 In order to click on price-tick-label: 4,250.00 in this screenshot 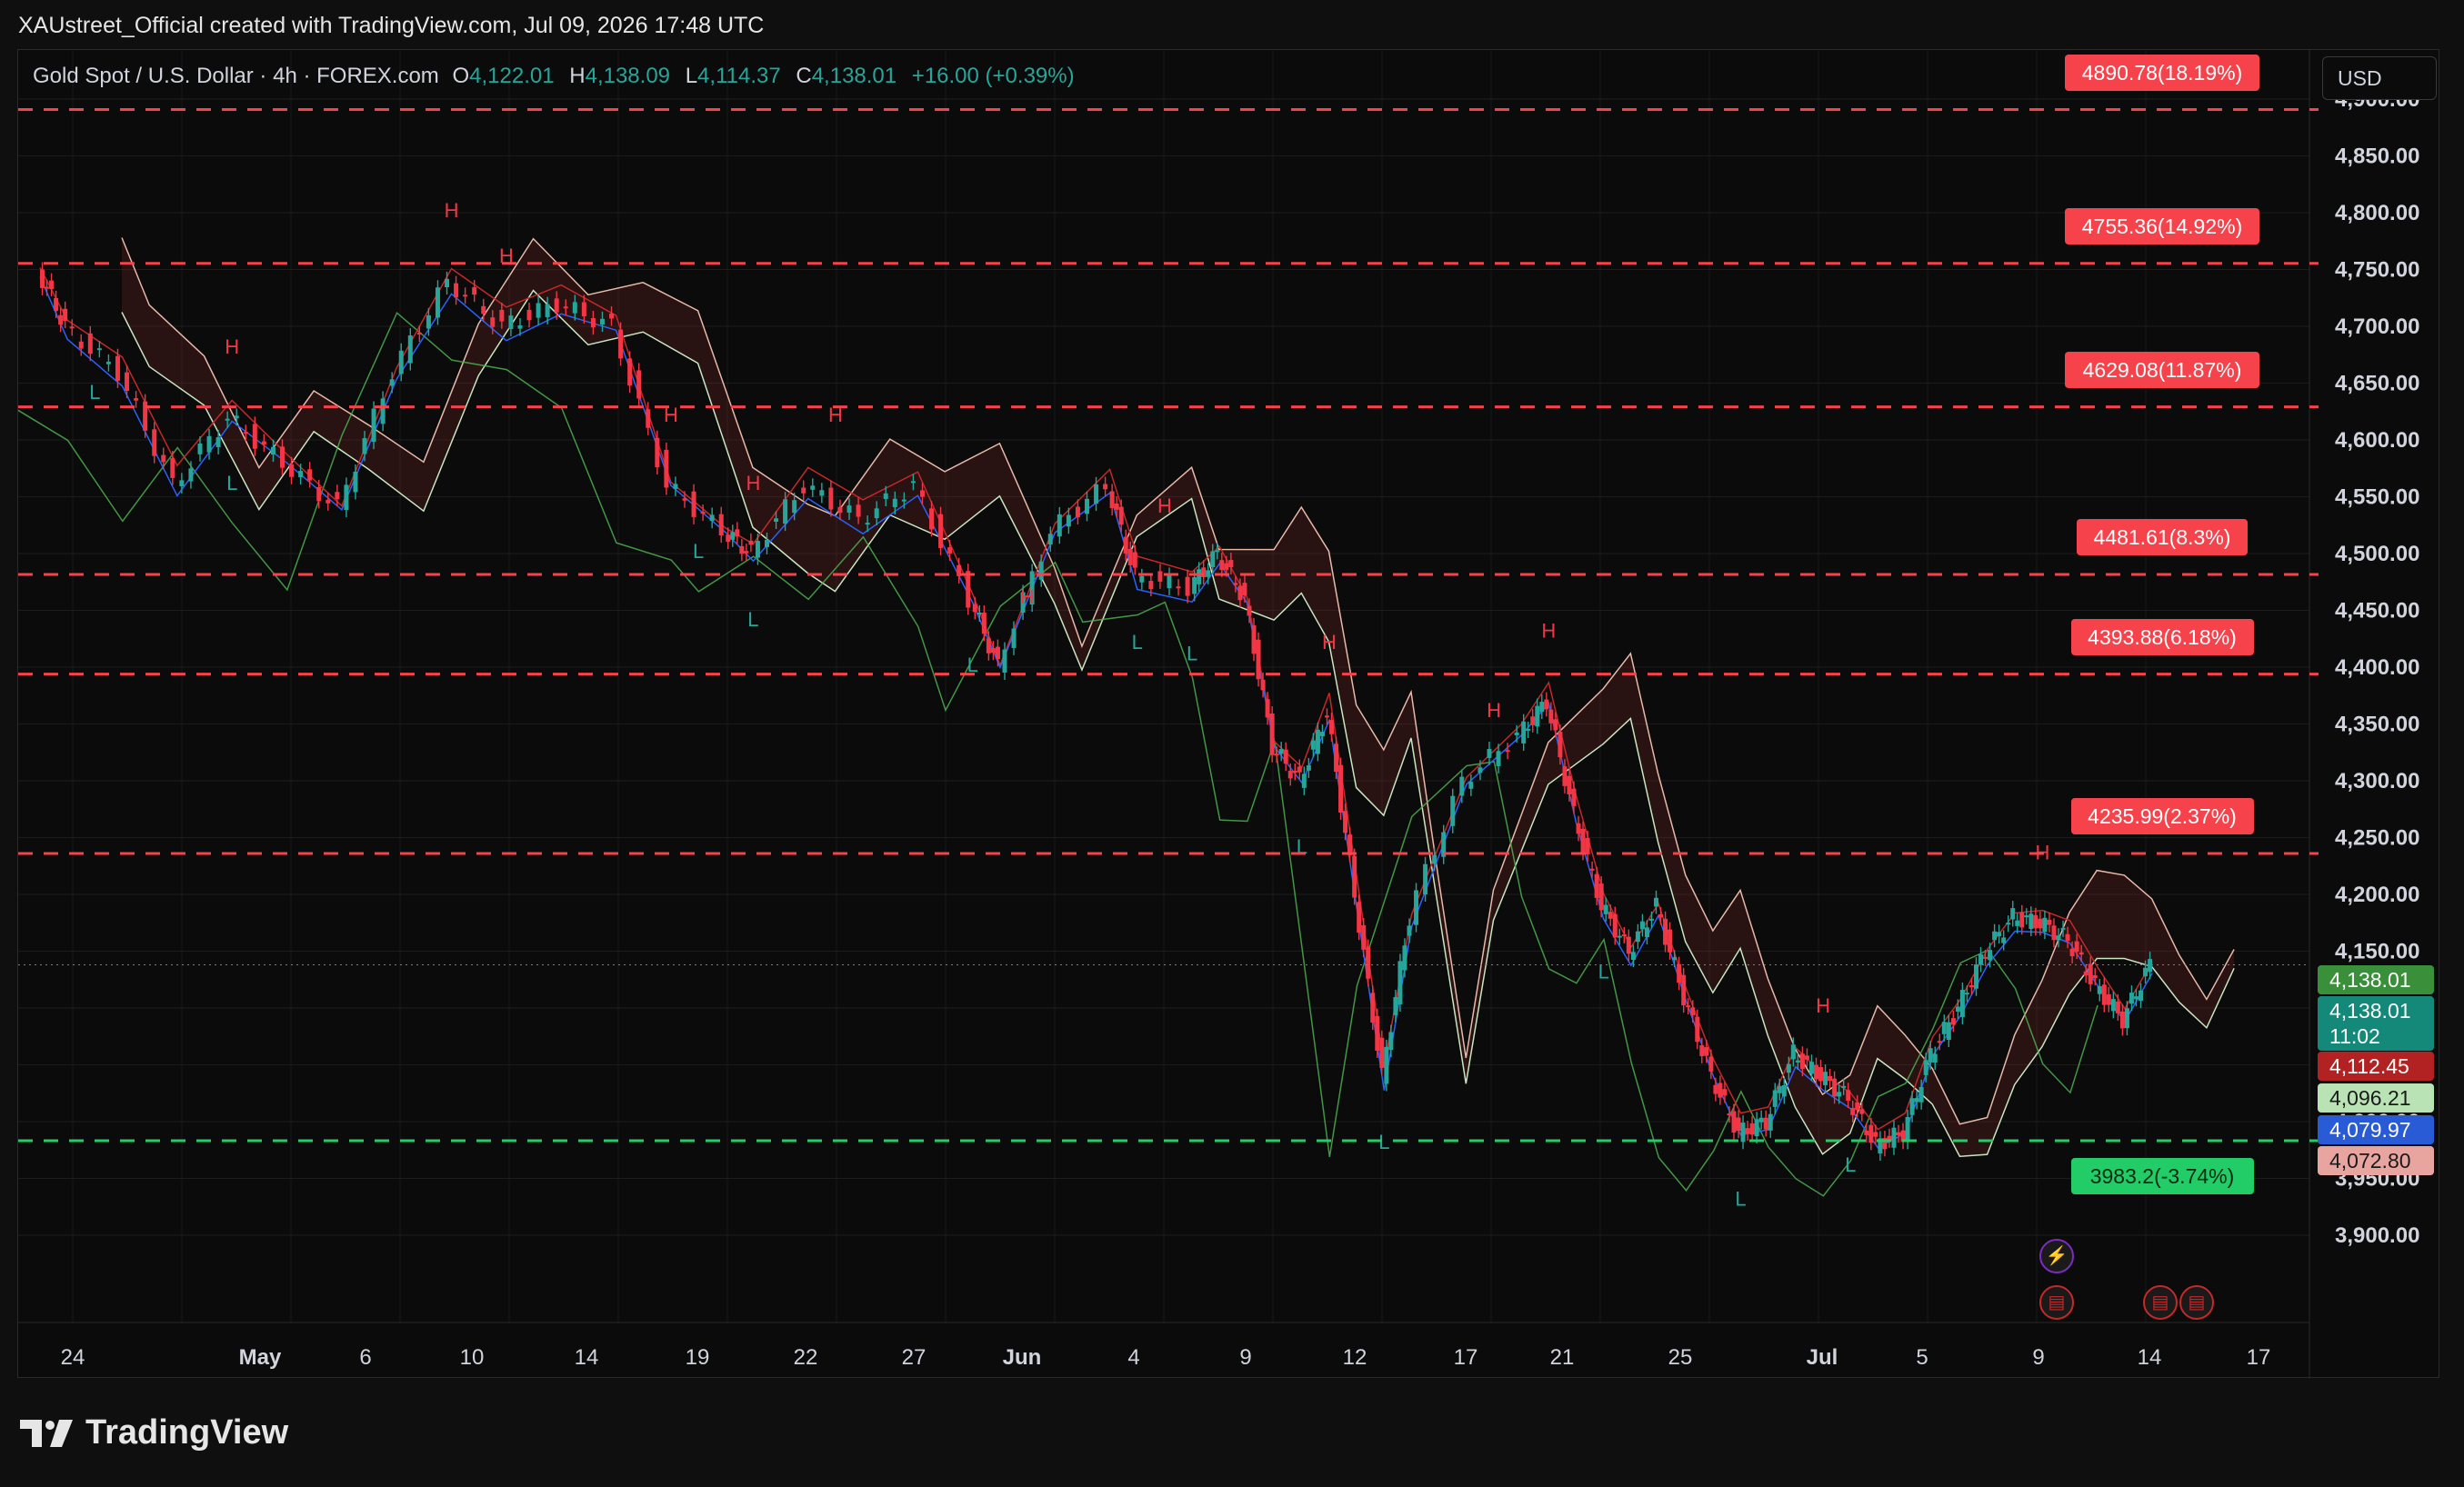, I will do `click(2377, 839)`.